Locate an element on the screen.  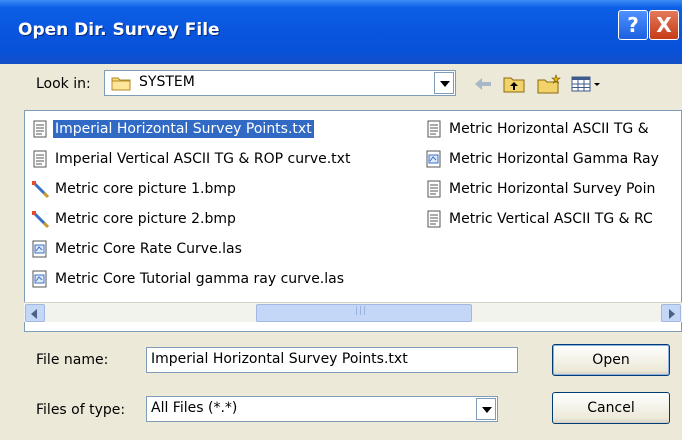
file-type-value: All Files (*.*) is located at coordinates (194, 408).